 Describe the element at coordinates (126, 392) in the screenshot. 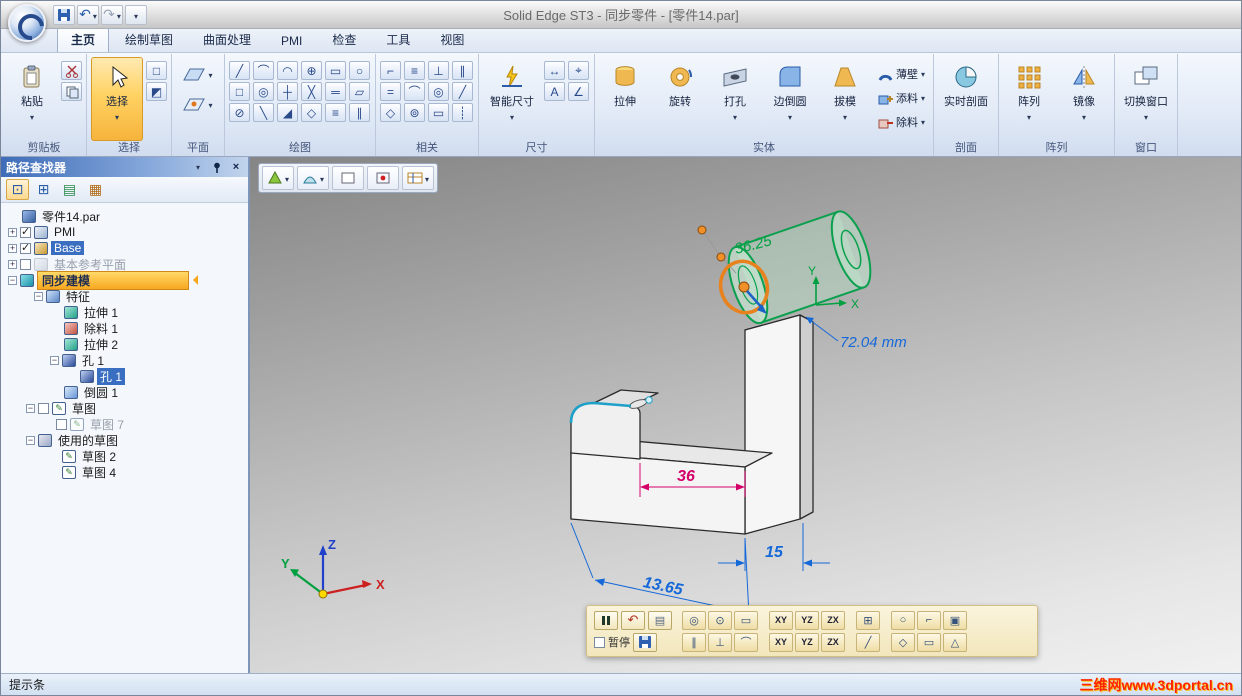

I see `tree-item-round-1: 倒圆 1` at that location.